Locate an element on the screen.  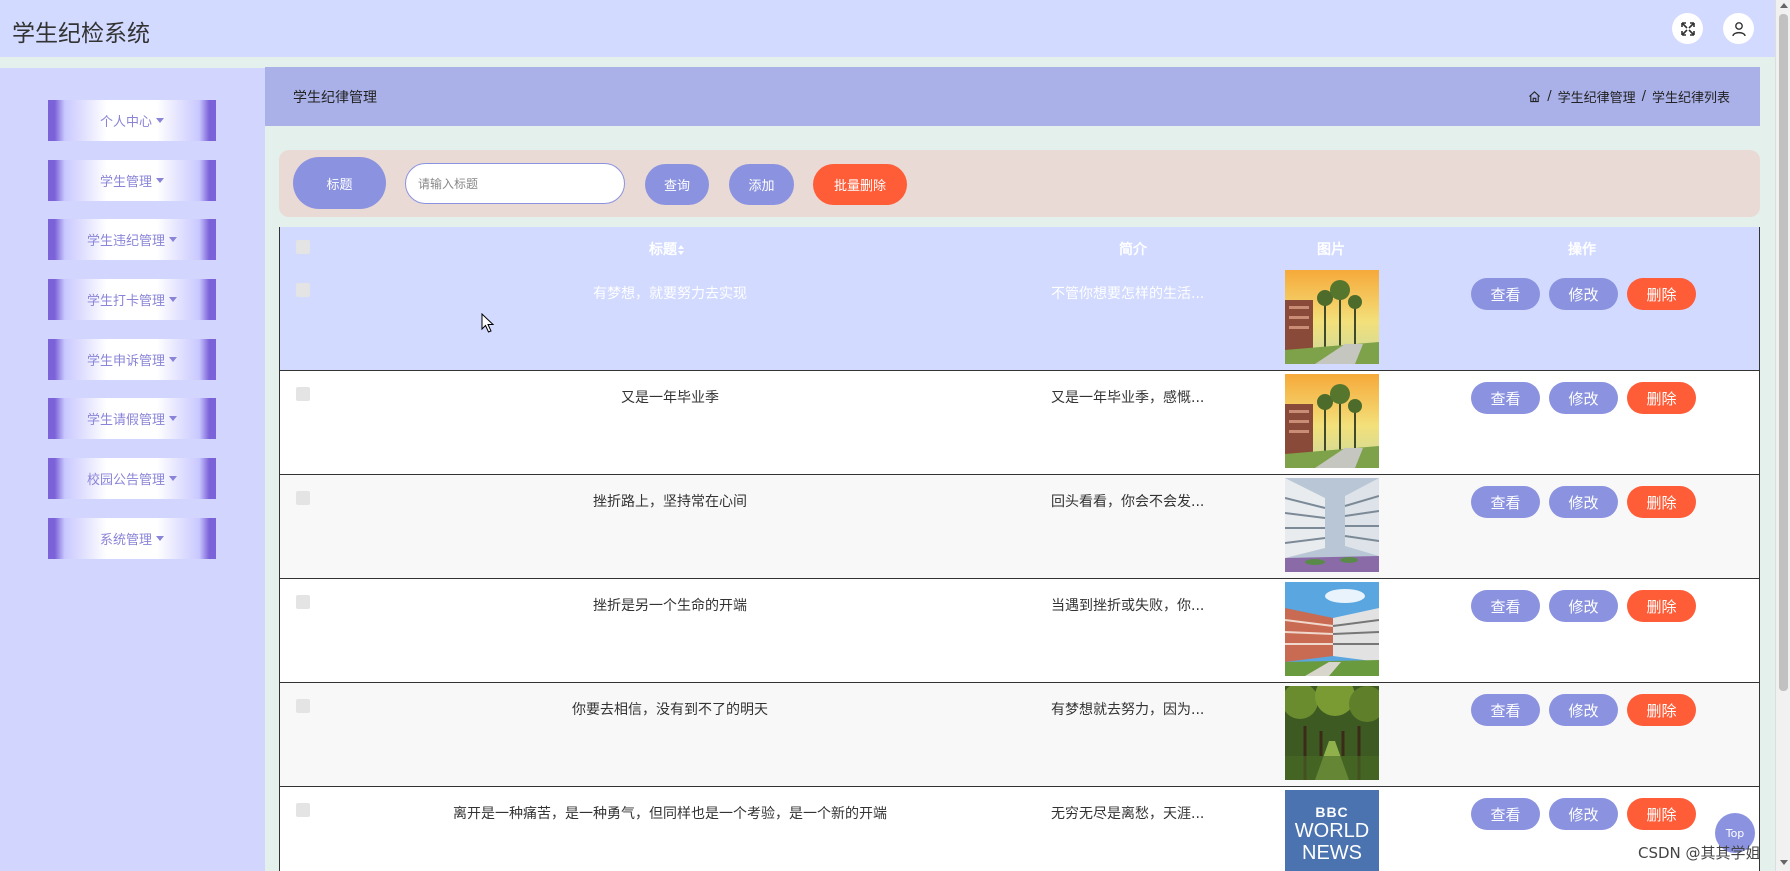
title-search-input is located at coordinates (515, 183).